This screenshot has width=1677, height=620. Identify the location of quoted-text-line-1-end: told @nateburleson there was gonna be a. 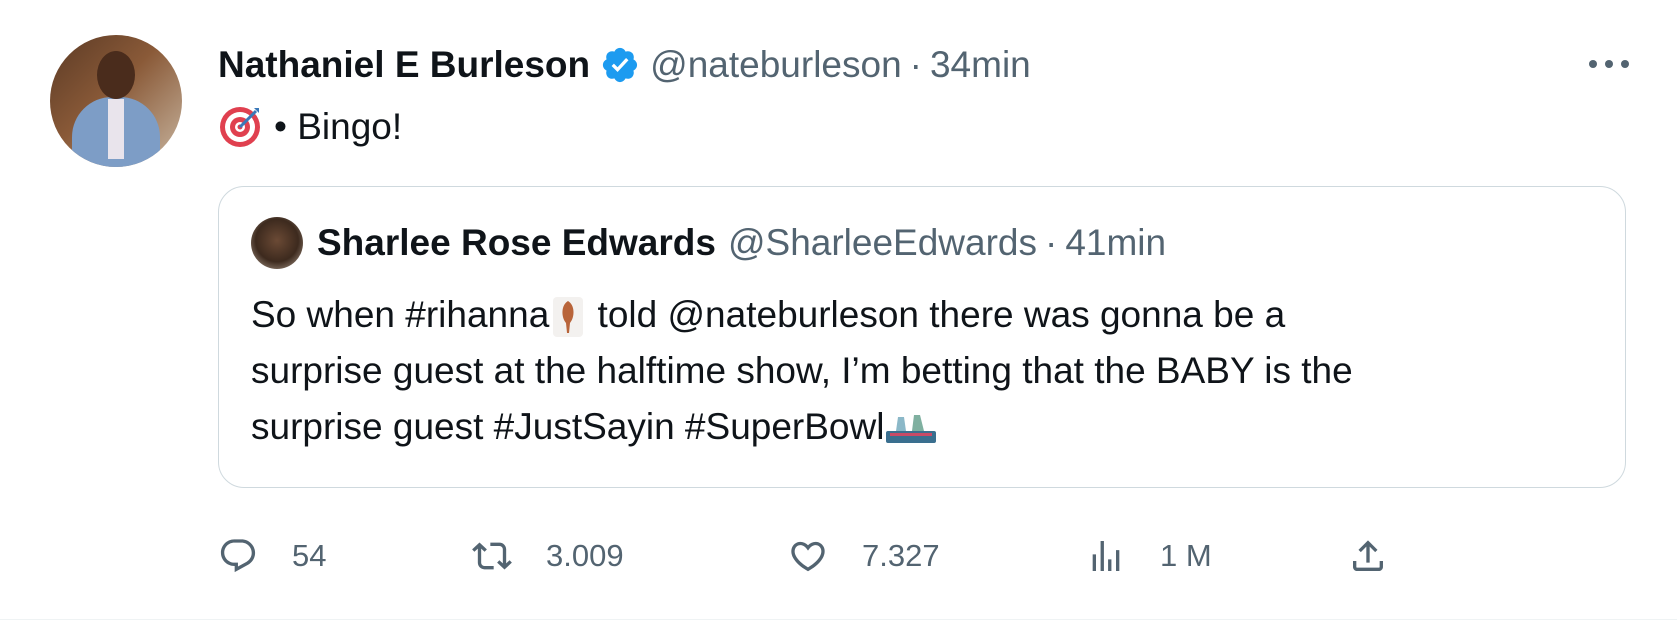
(936, 314).